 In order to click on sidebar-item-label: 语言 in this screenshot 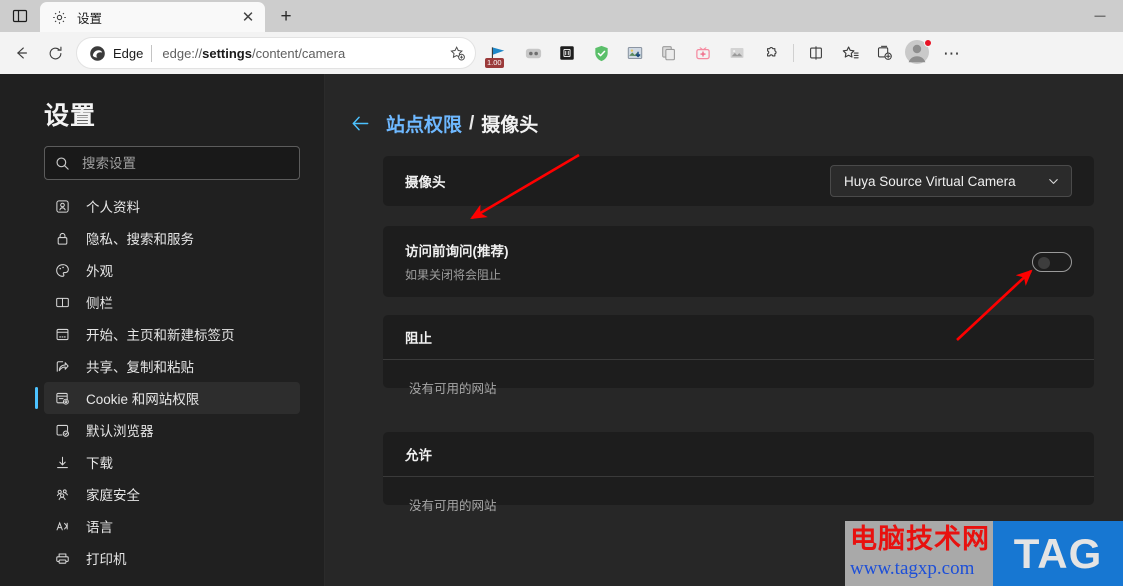, I will do `click(99, 527)`.